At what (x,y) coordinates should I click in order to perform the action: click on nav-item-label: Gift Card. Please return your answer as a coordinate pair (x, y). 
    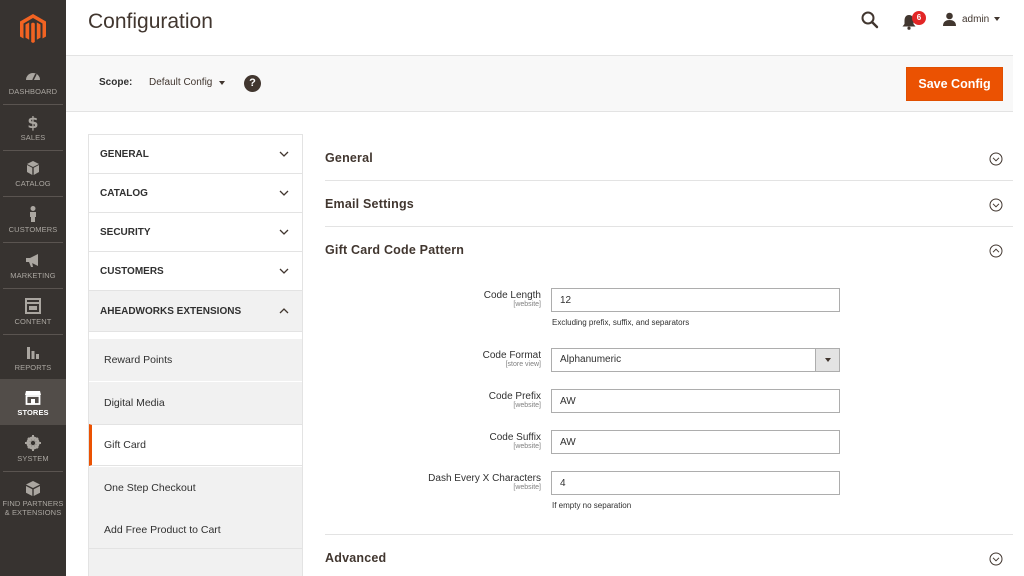
    Looking at the image, I should click on (125, 445).